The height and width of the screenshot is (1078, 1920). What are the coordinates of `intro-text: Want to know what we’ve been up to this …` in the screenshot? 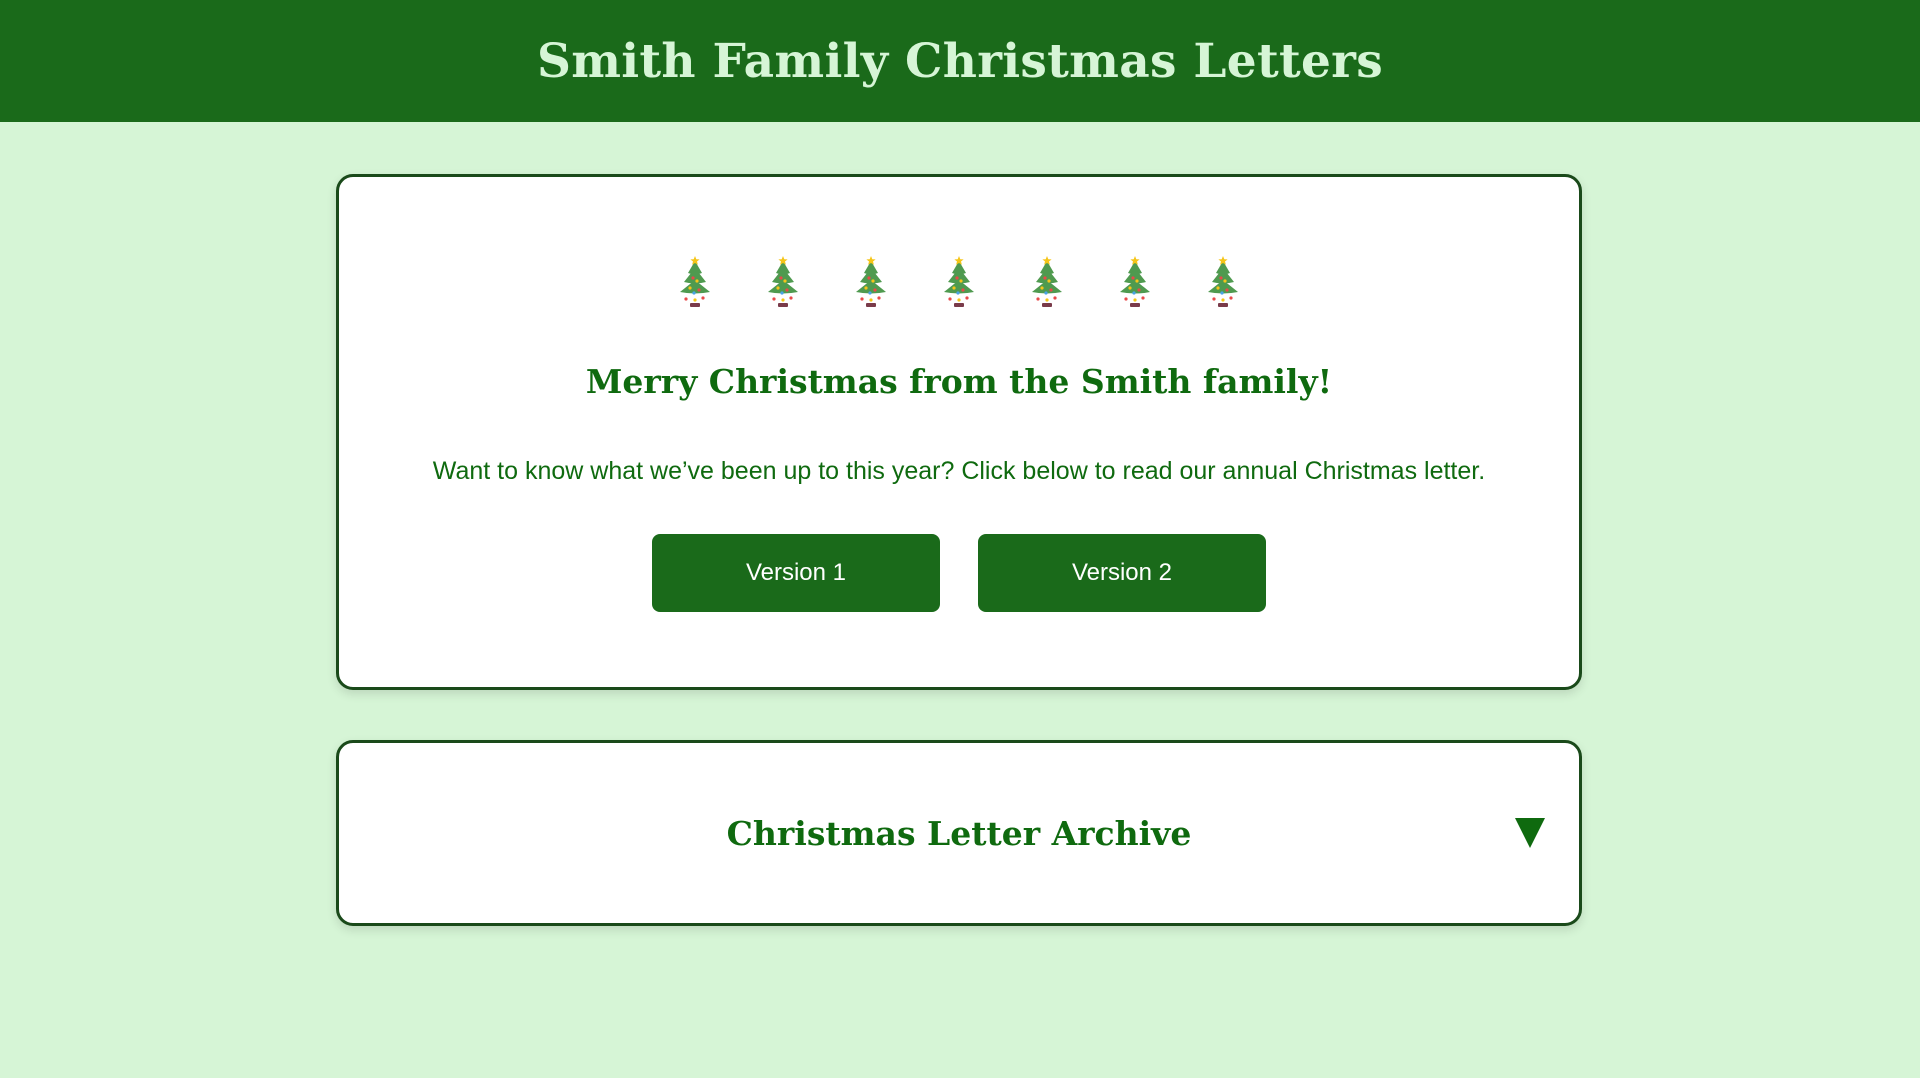 It's located at (959, 471).